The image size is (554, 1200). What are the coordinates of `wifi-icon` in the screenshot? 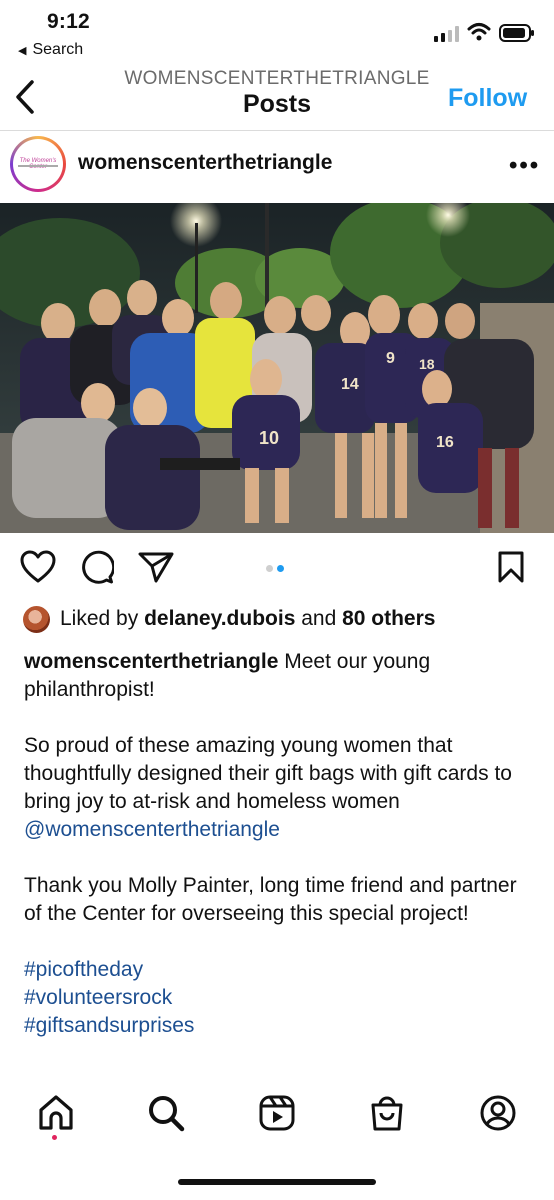 It's located at (479, 32).